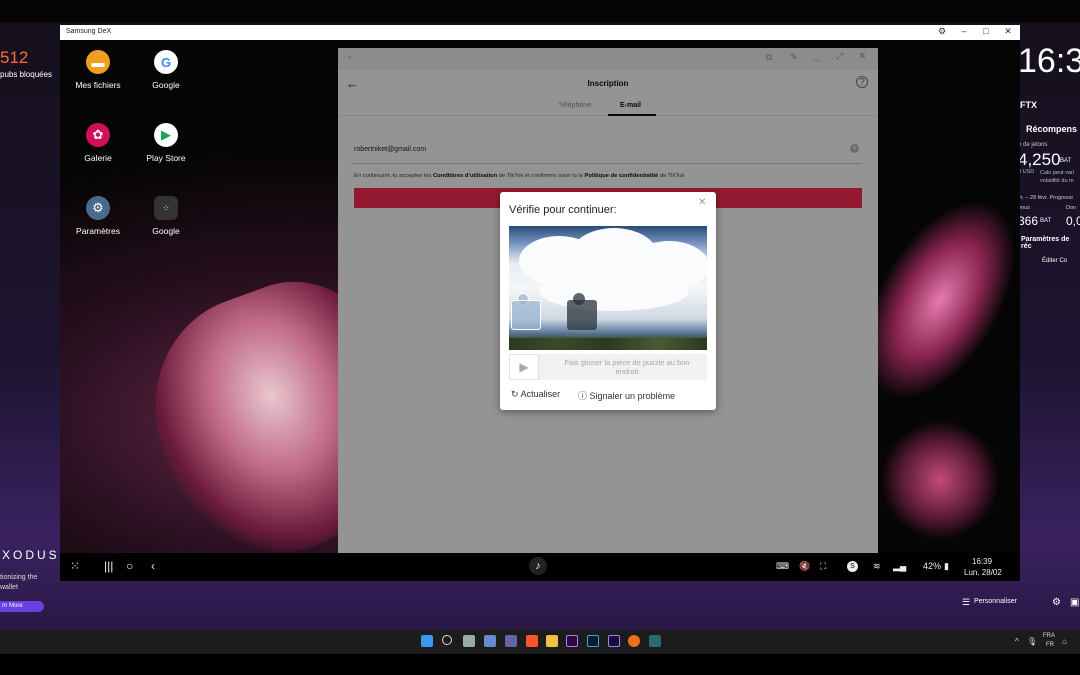 This screenshot has width=1080, height=675. Describe the element at coordinates (1050, 243) in the screenshot. I see `rewards-settings-link: Paramètres de réc` at that location.